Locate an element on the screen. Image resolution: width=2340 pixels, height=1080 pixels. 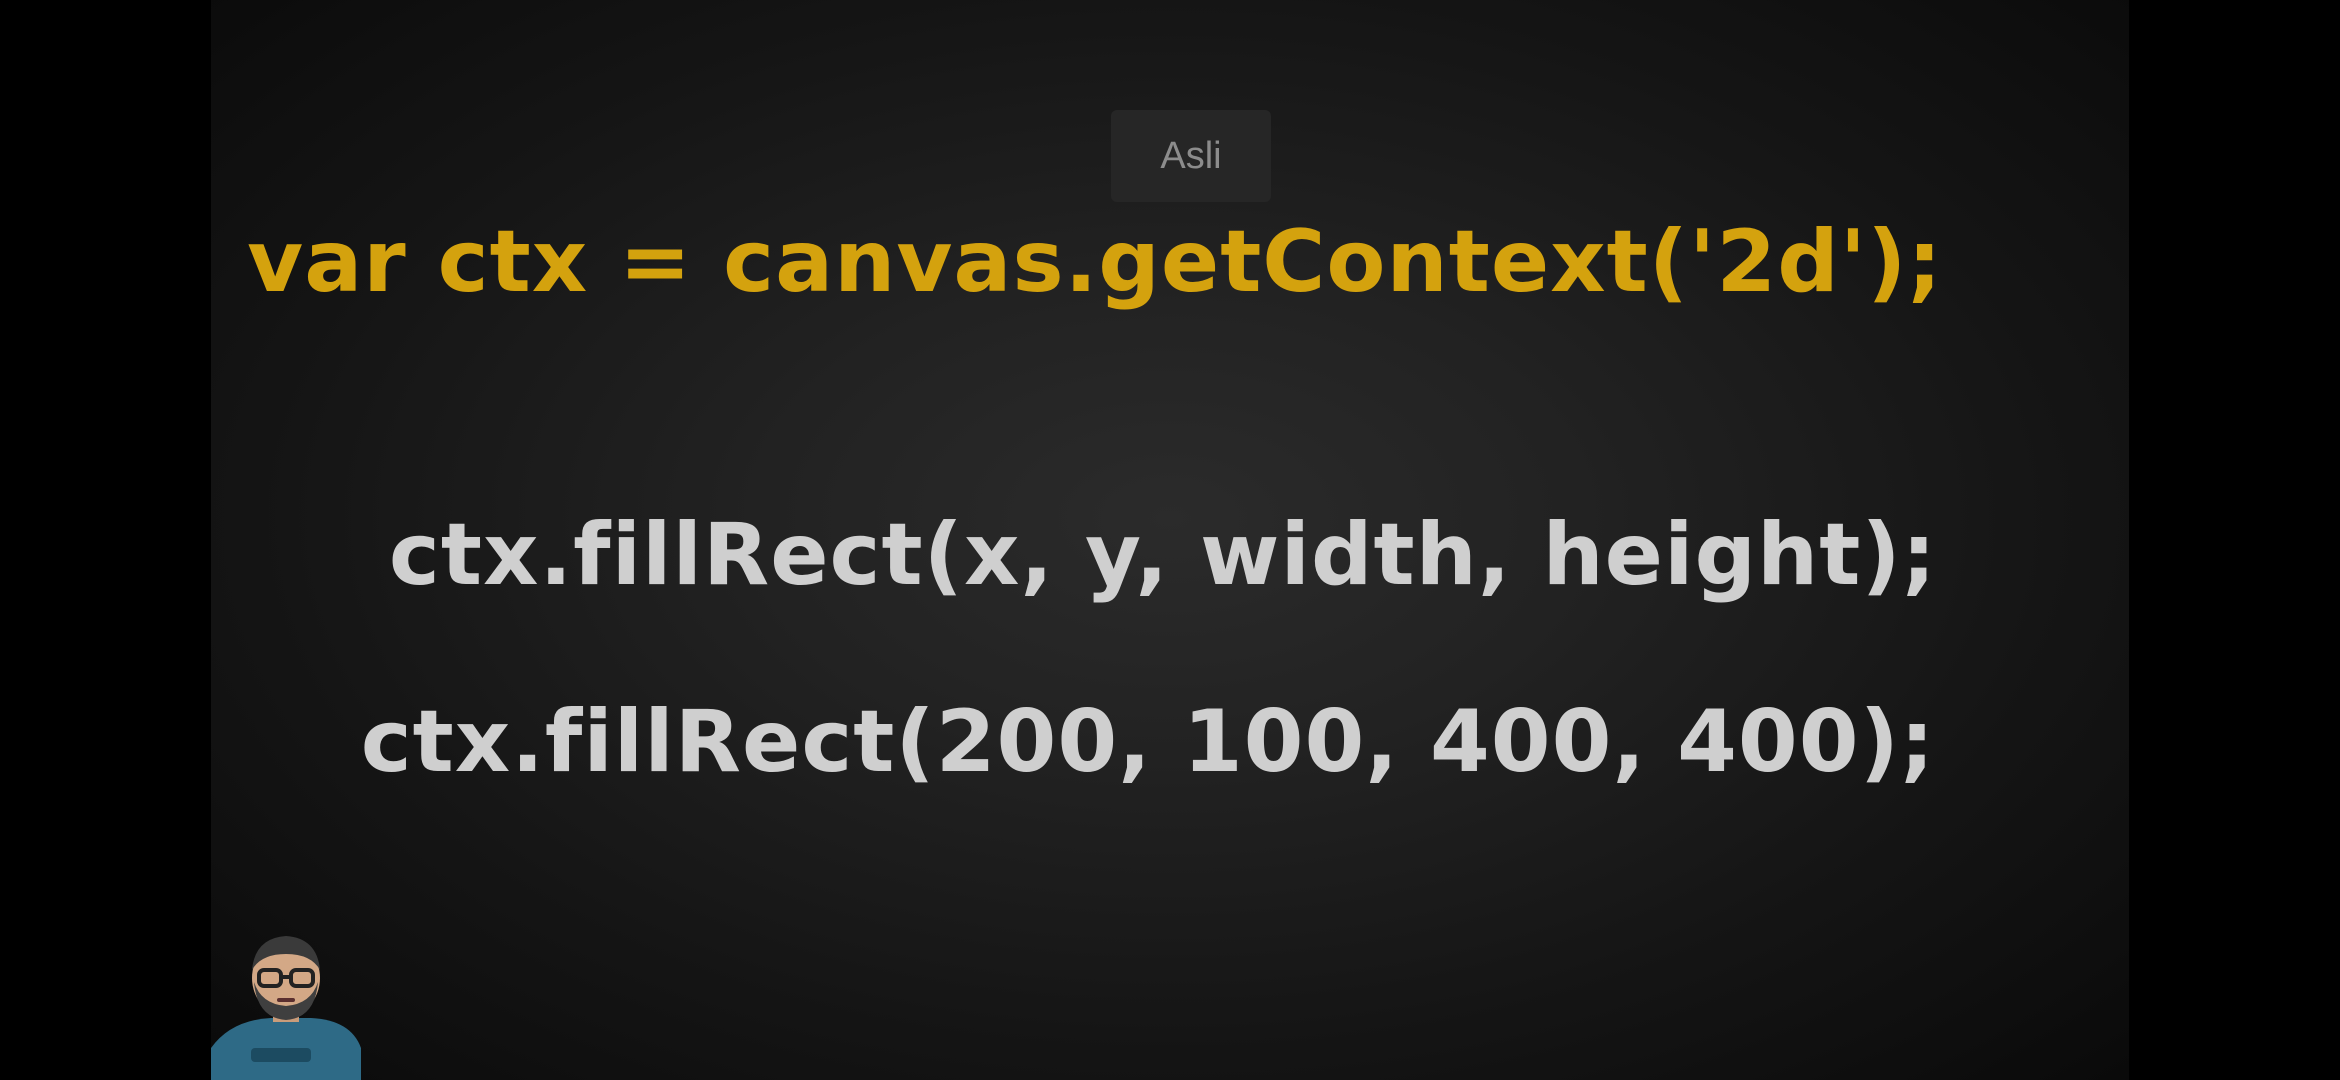
presenter-avatar-icon is located at coordinates (291, 1000).